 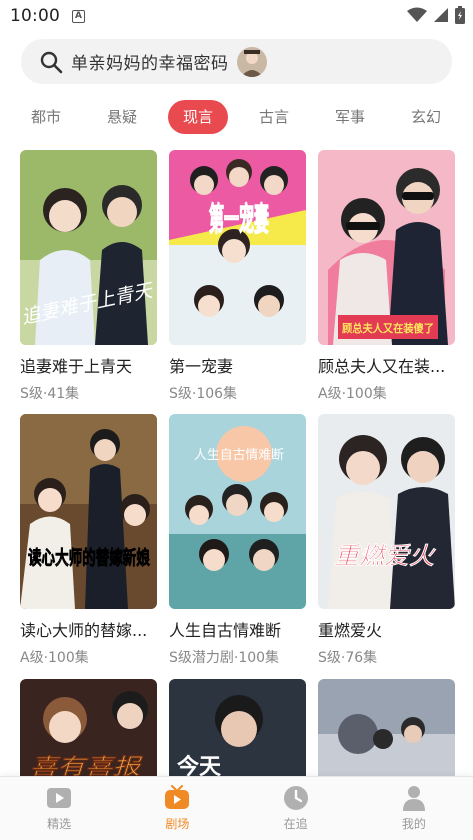 What do you see at coordinates (88, 247) in the screenshot?
I see `poster-image: 追妻难于上青天` at bounding box center [88, 247].